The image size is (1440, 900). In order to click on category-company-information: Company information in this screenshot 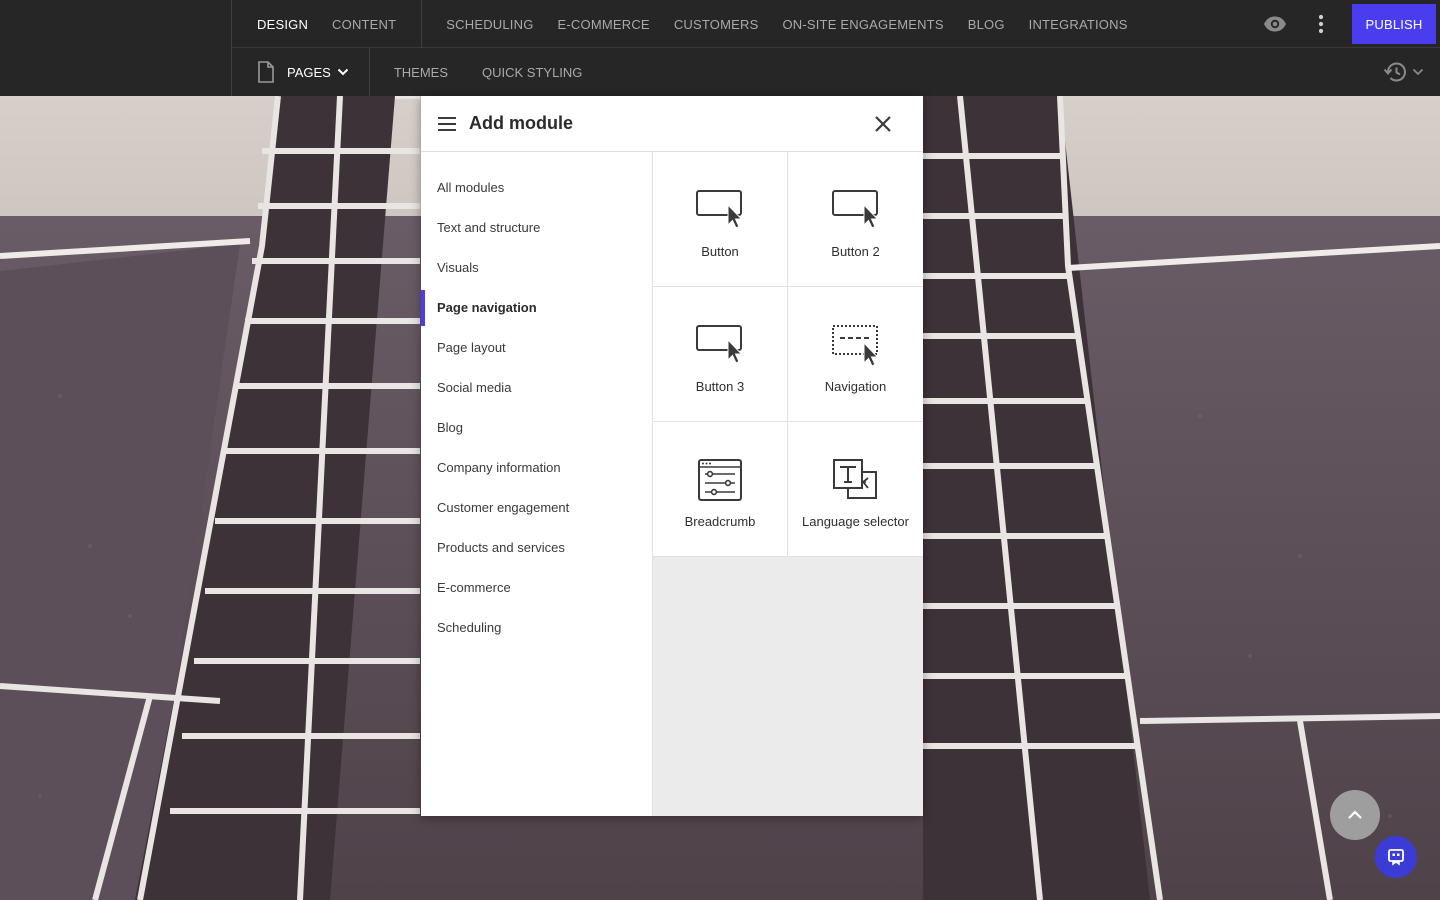, I will do `click(536, 468)`.